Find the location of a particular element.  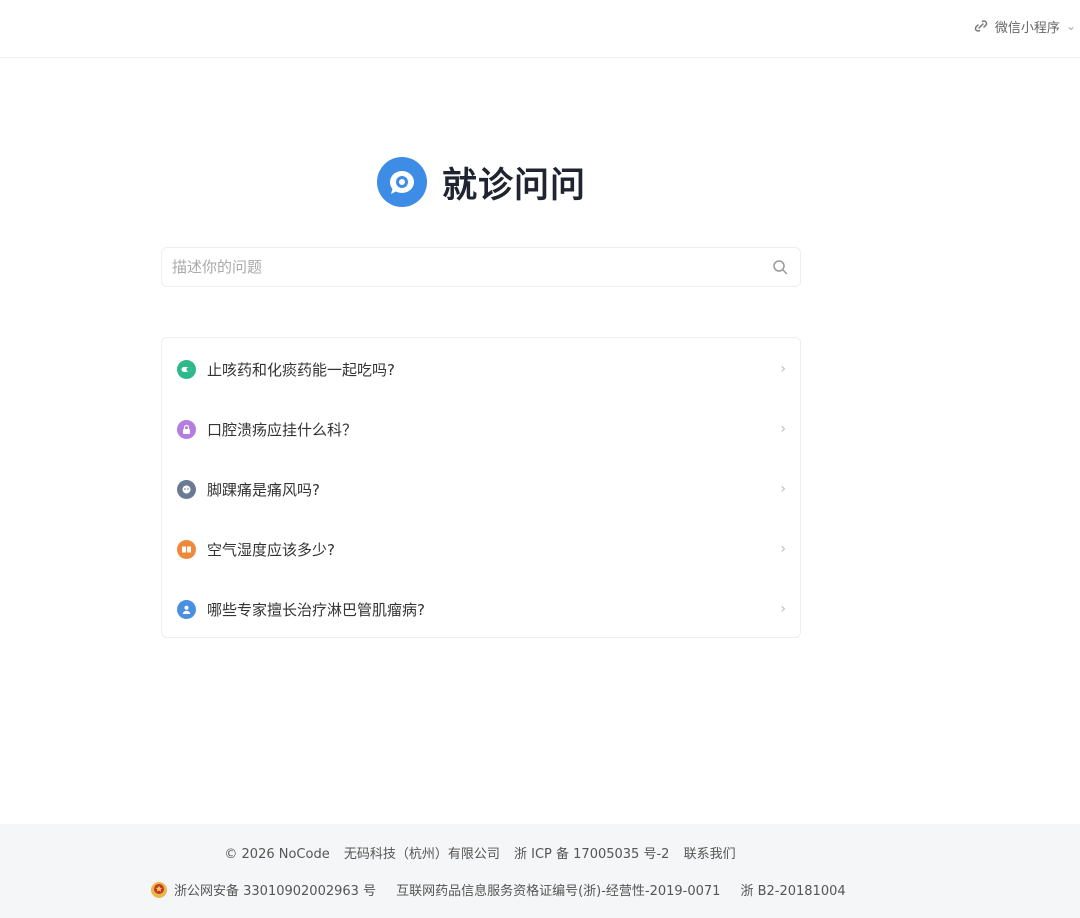

lock-icon is located at coordinates (186, 429).